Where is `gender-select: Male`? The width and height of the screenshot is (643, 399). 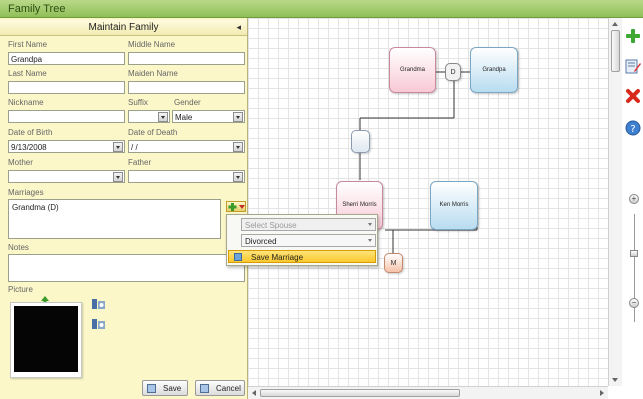 gender-select: Male is located at coordinates (208, 116).